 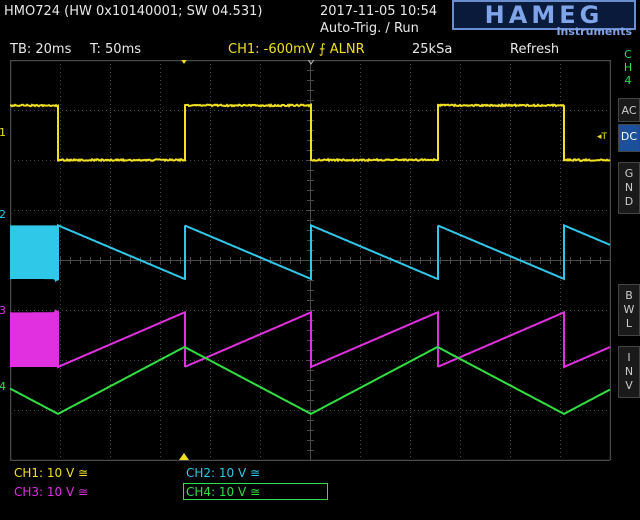 I want to click on channel-menu: C H 4 AC DC G N D B W L I N V, so click(x=628, y=250).